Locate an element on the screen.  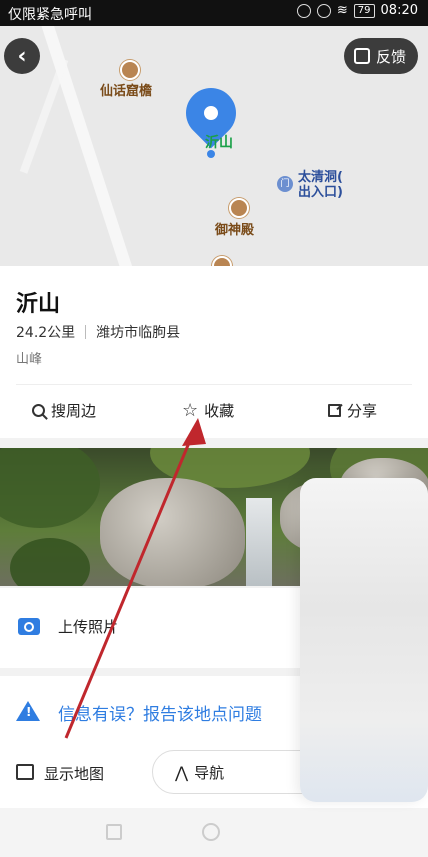
status-icons: ≋ 79 08:20 is located at coordinates (357, 10).